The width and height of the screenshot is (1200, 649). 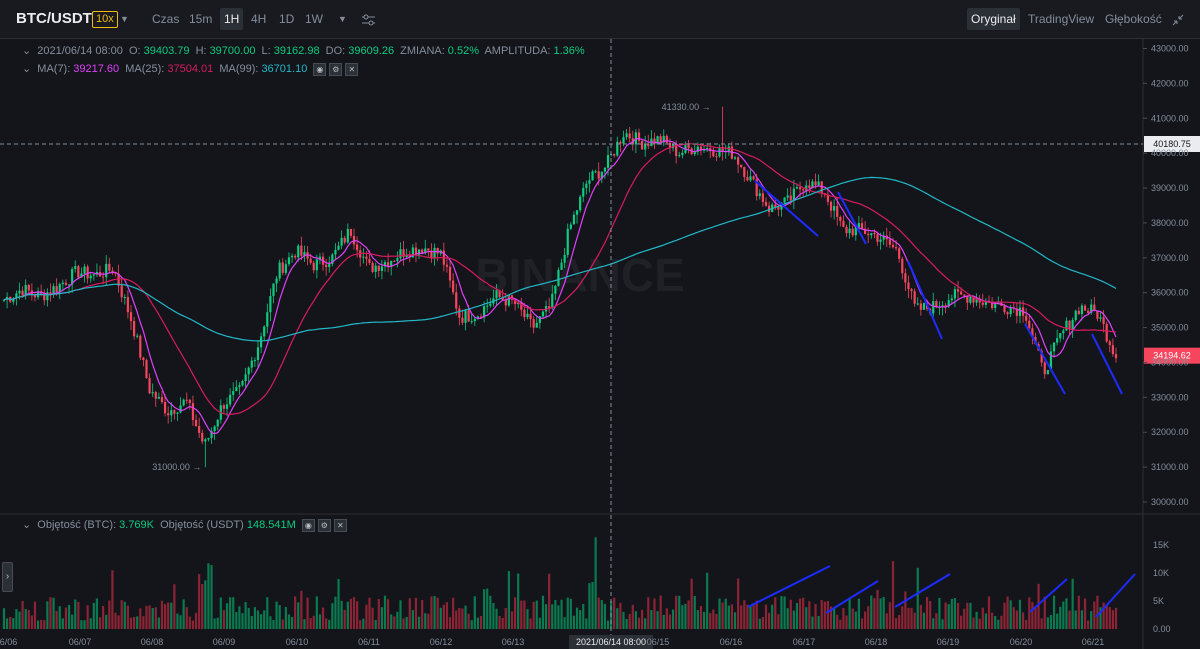 What do you see at coordinates (371, 51) in the screenshot?
I see `legend-close: 39609.26` at bounding box center [371, 51].